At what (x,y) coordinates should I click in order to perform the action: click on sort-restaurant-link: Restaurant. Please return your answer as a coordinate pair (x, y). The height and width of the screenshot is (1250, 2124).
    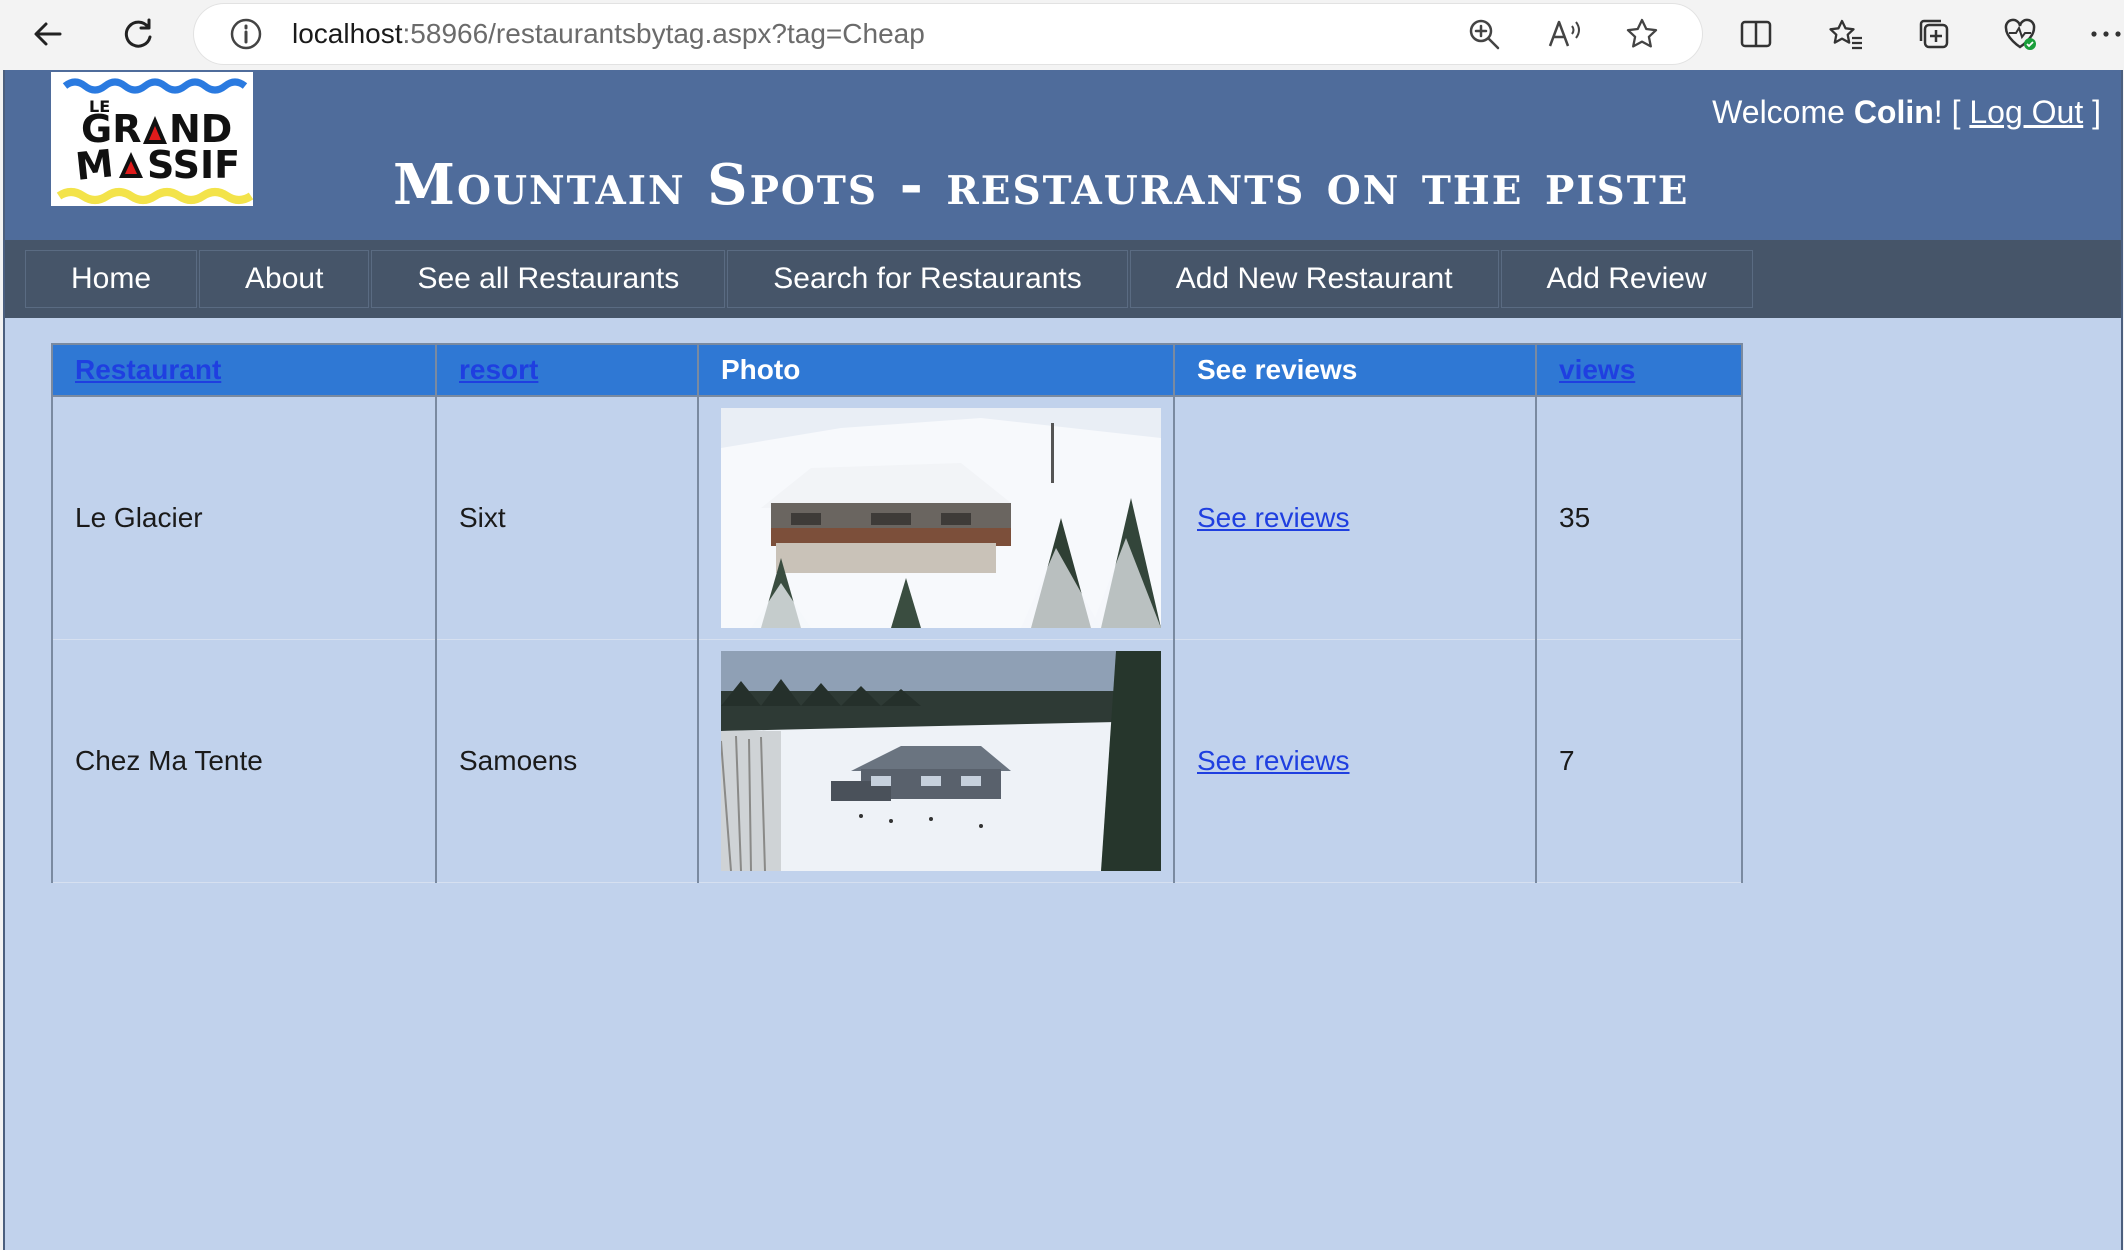
    Looking at the image, I should click on (148, 369).